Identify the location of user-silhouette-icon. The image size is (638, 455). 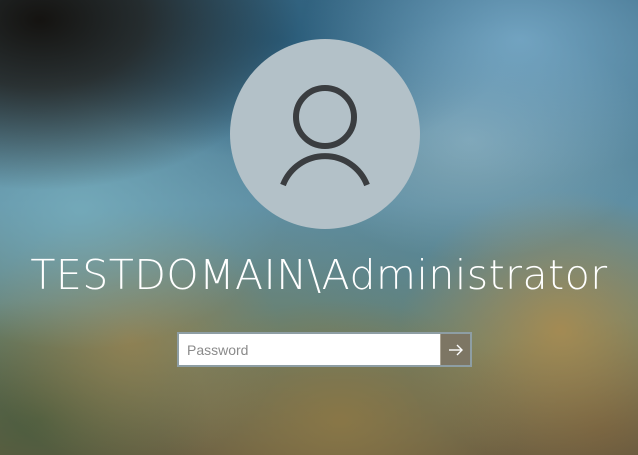
(325, 136).